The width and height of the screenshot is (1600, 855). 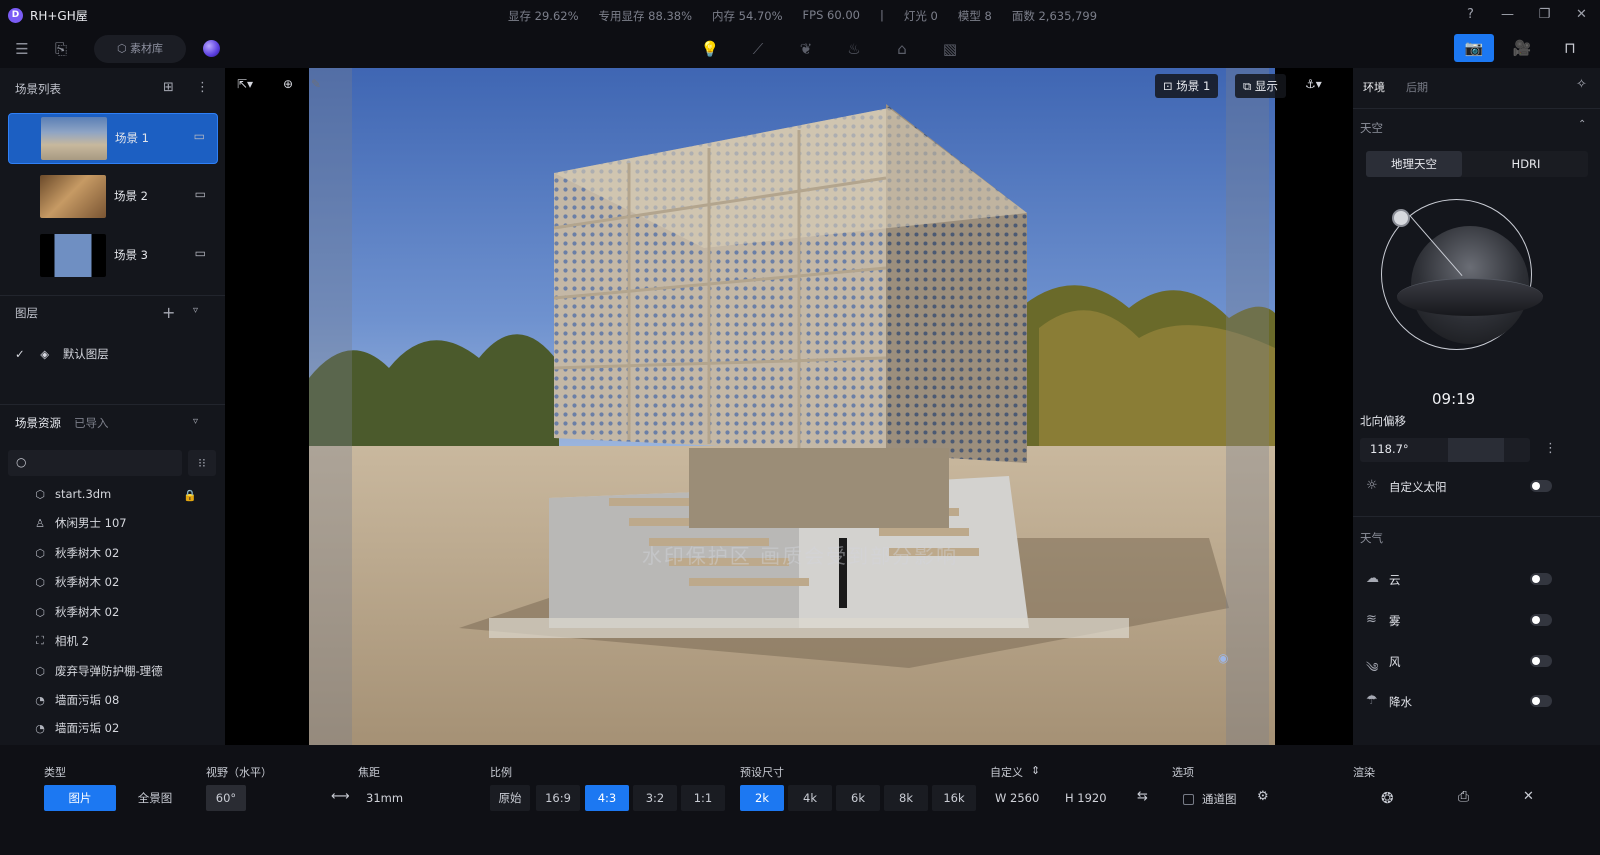 What do you see at coordinates (1474, 48) in the screenshot?
I see `camera-mode-button: 📷` at bounding box center [1474, 48].